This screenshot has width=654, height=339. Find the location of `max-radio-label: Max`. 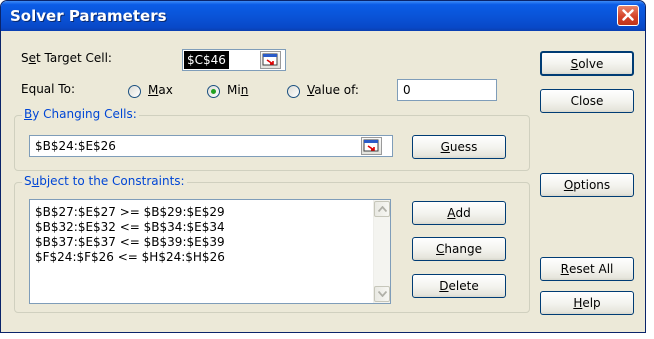

max-radio-label: Max is located at coordinates (160, 90).